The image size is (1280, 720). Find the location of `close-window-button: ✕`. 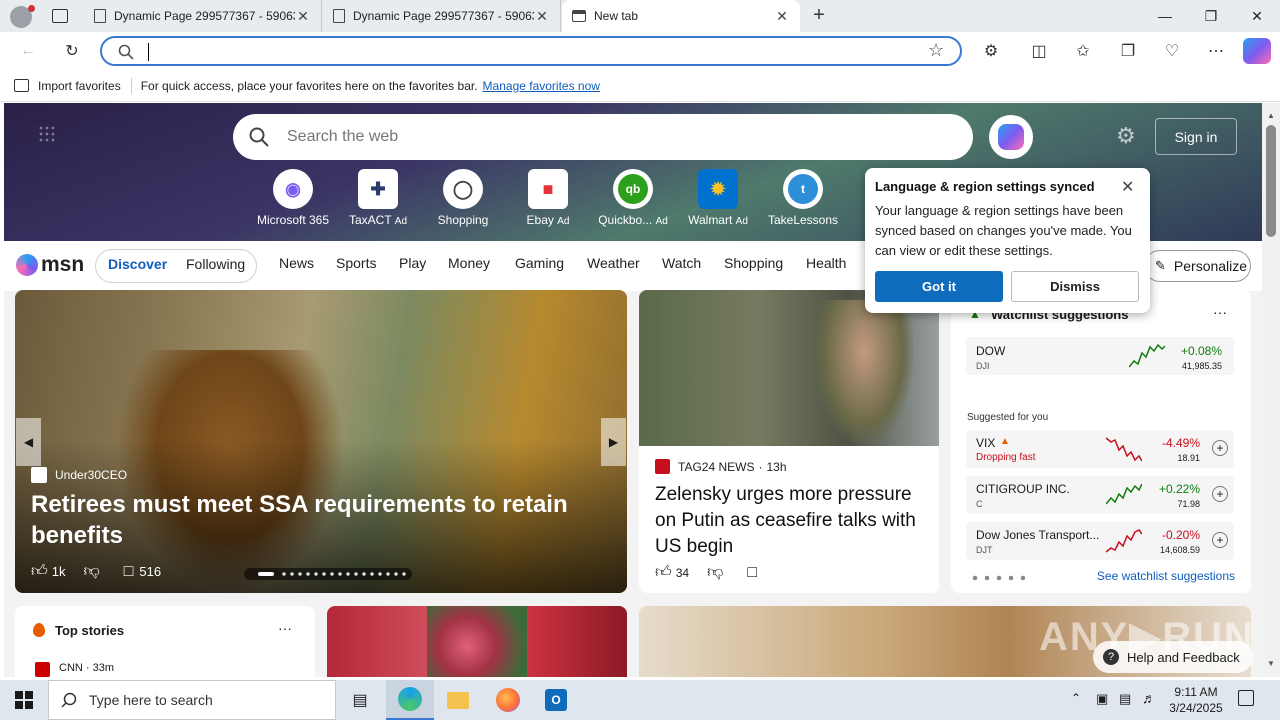

close-window-button: ✕ is located at coordinates (1257, 16).